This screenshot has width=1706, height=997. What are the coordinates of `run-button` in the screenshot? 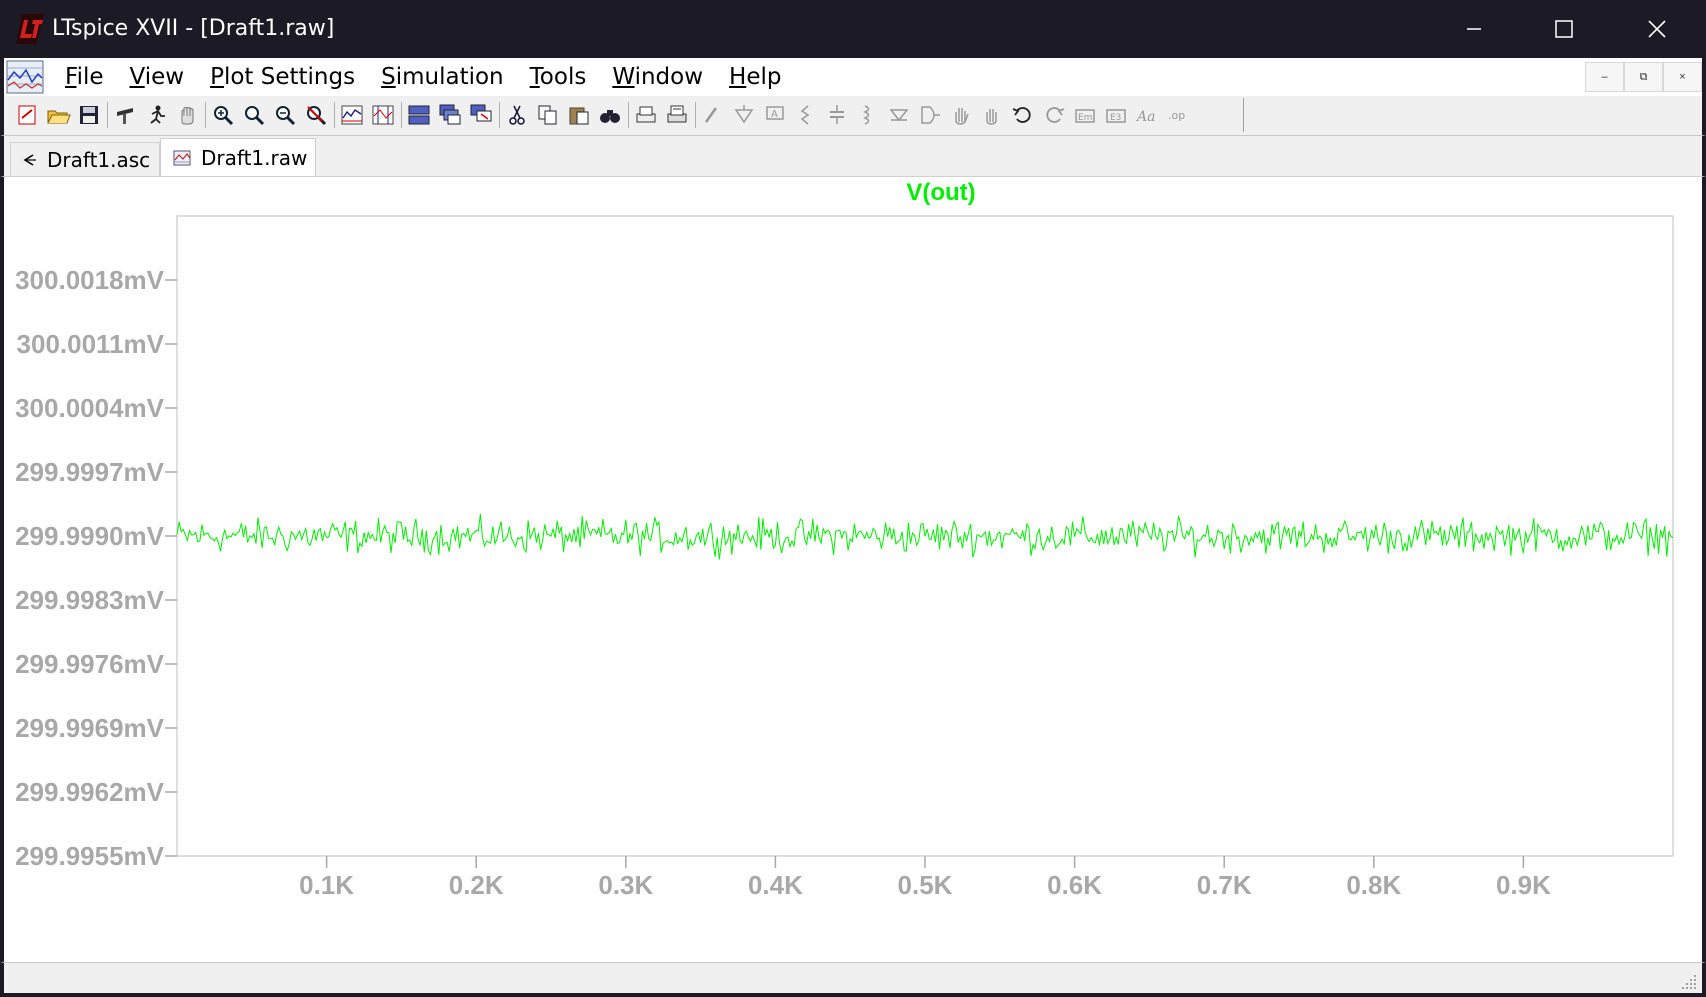 It's located at (156, 115).